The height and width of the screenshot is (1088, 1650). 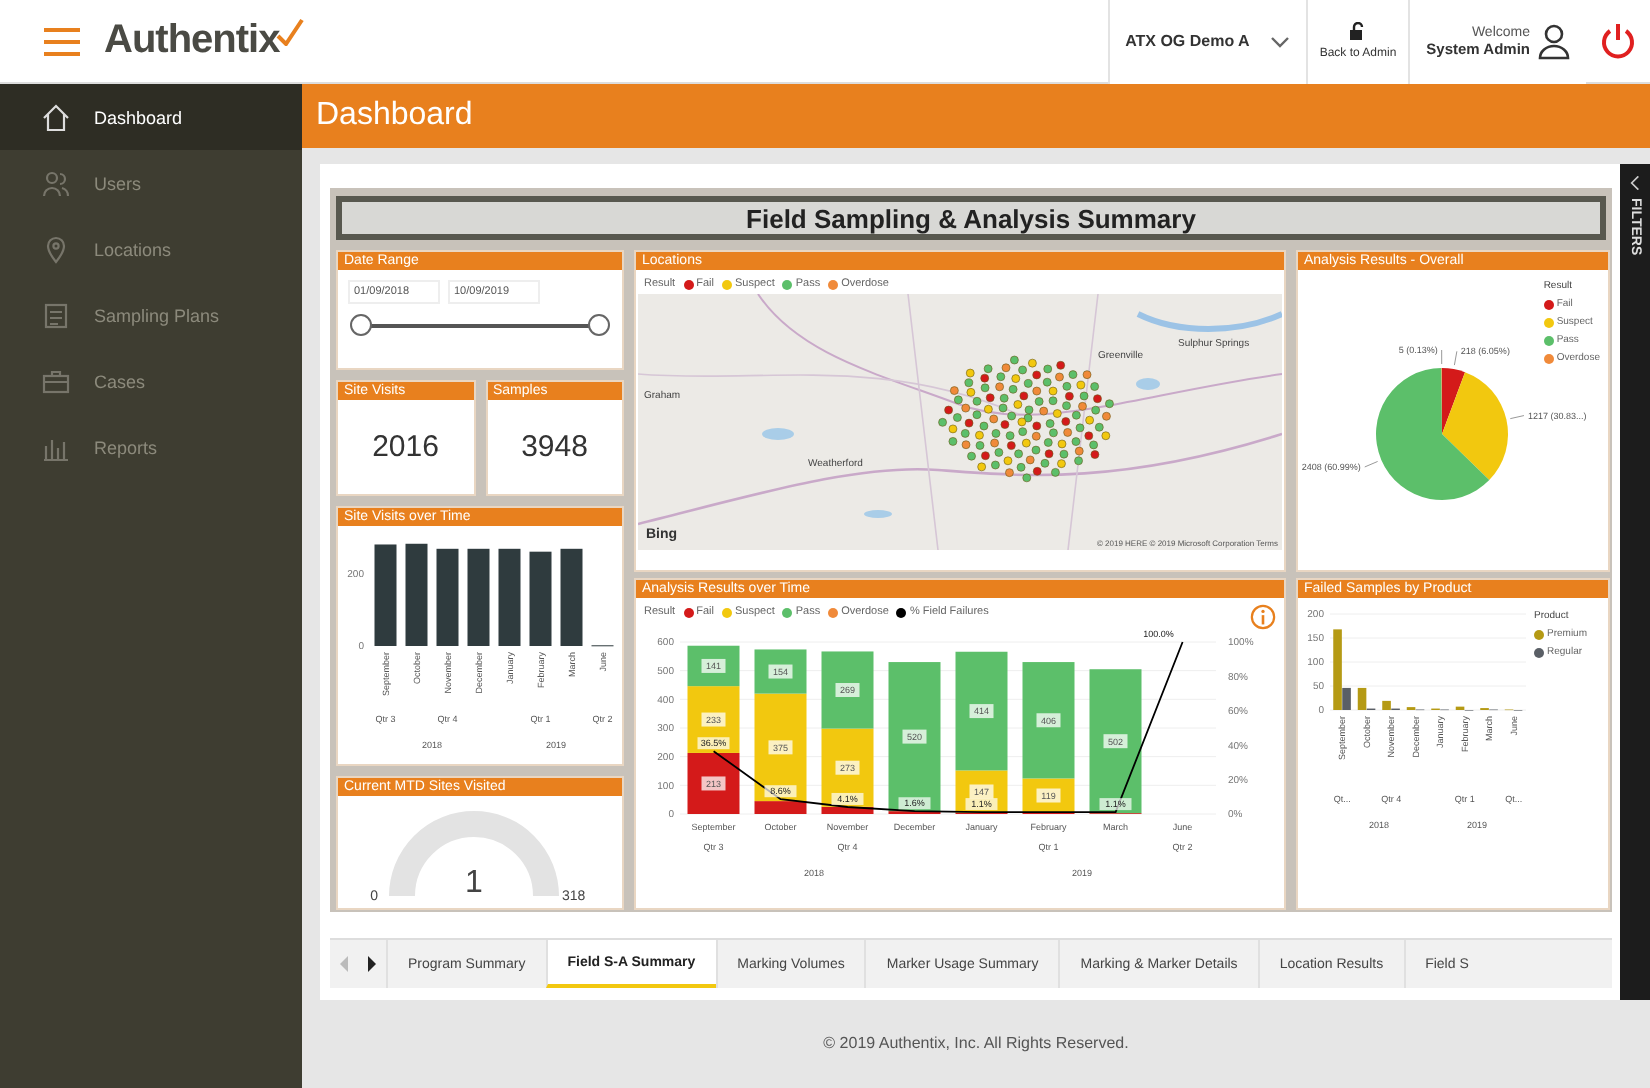 I want to click on power-icon, so click(x=1618, y=41).